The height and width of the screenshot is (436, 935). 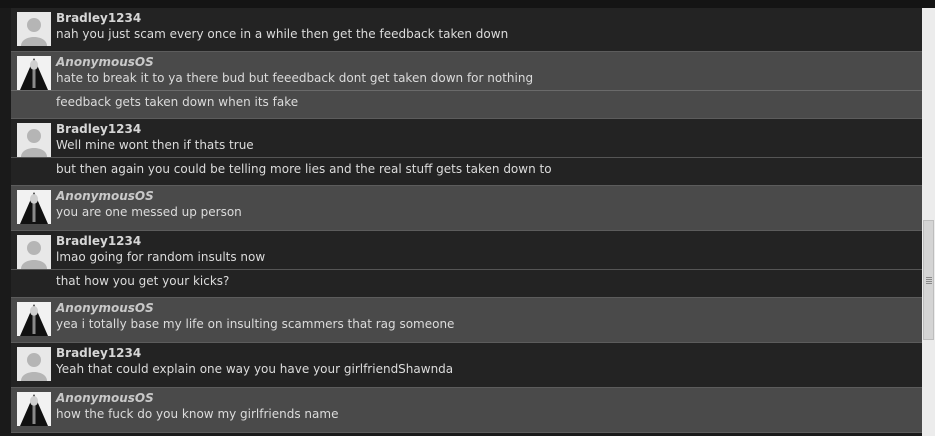 What do you see at coordinates (466, 208) in the screenshot?
I see `message-group: AnonymousOS you are one messed up person` at bounding box center [466, 208].